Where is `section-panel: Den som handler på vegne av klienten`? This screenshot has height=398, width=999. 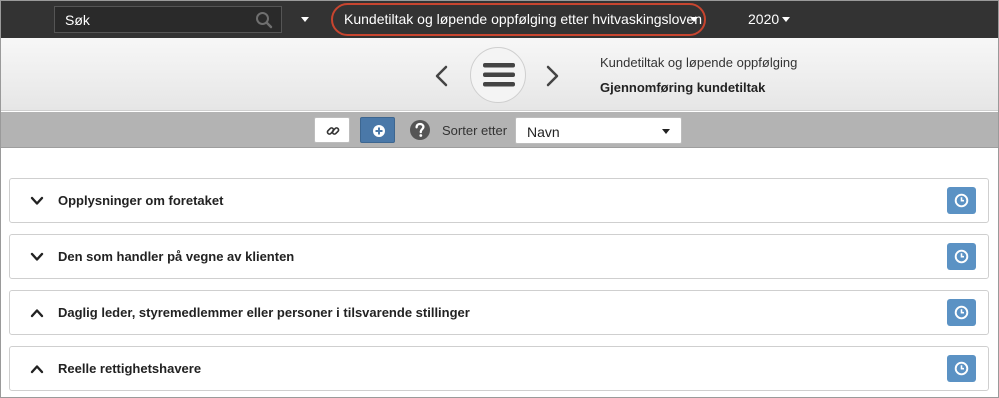 section-panel: Den som handler på vegne av klienten is located at coordinates (499, 256).